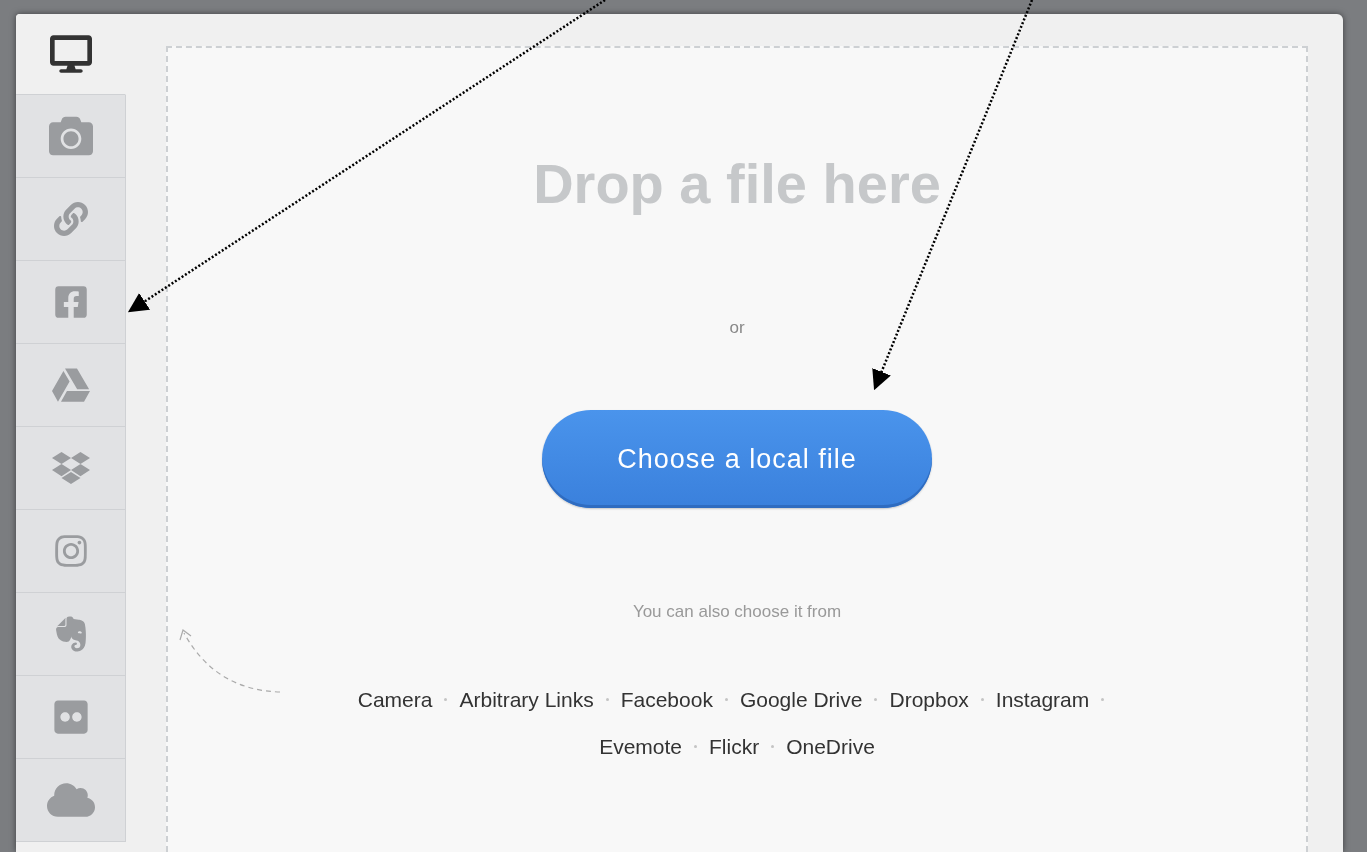 This screenshot has width=1367, height=852. I want to click on hint-text: You can also choose it from, so click(737, 612).